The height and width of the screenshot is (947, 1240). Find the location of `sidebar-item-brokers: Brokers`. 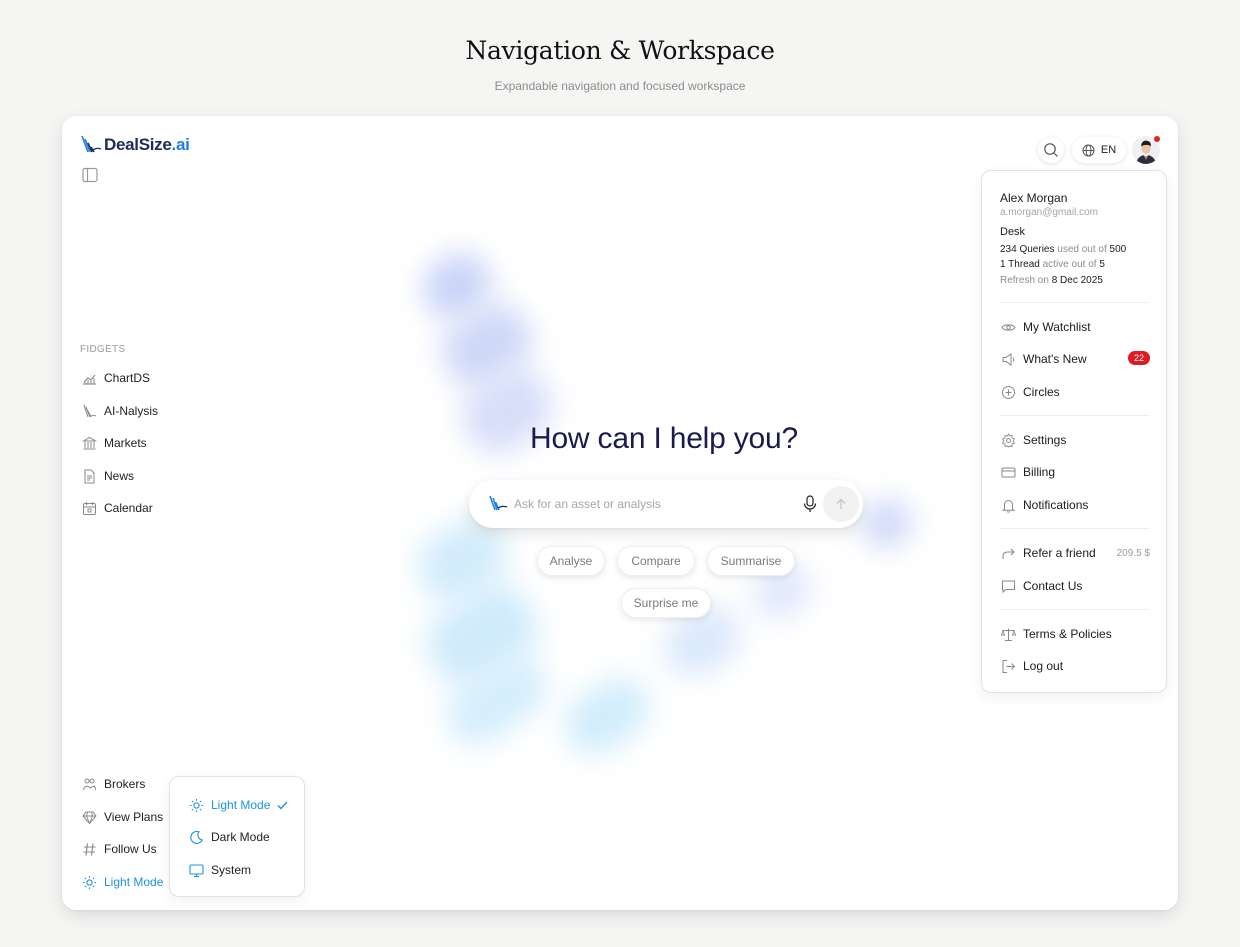

sidebar-item-brokers: Brokers is located at coordinates (113, 784).